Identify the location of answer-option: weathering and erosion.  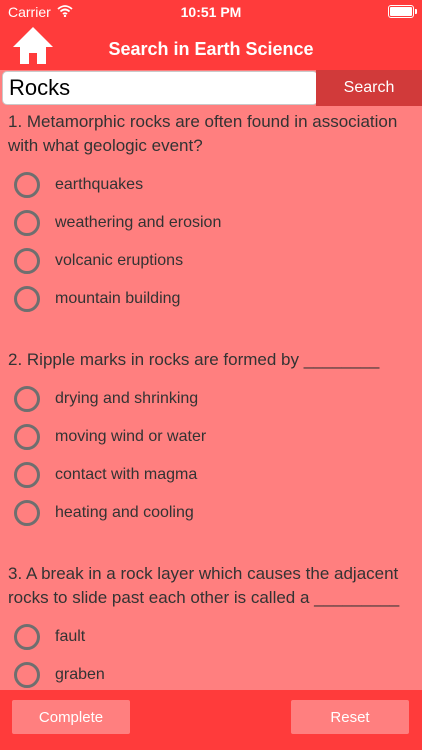
(211, 223).